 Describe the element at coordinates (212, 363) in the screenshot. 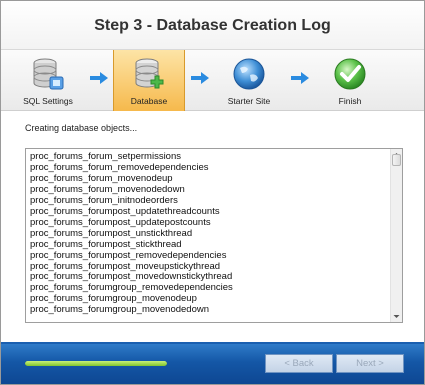

I see `footer-bar: < Back Next >` at that location.